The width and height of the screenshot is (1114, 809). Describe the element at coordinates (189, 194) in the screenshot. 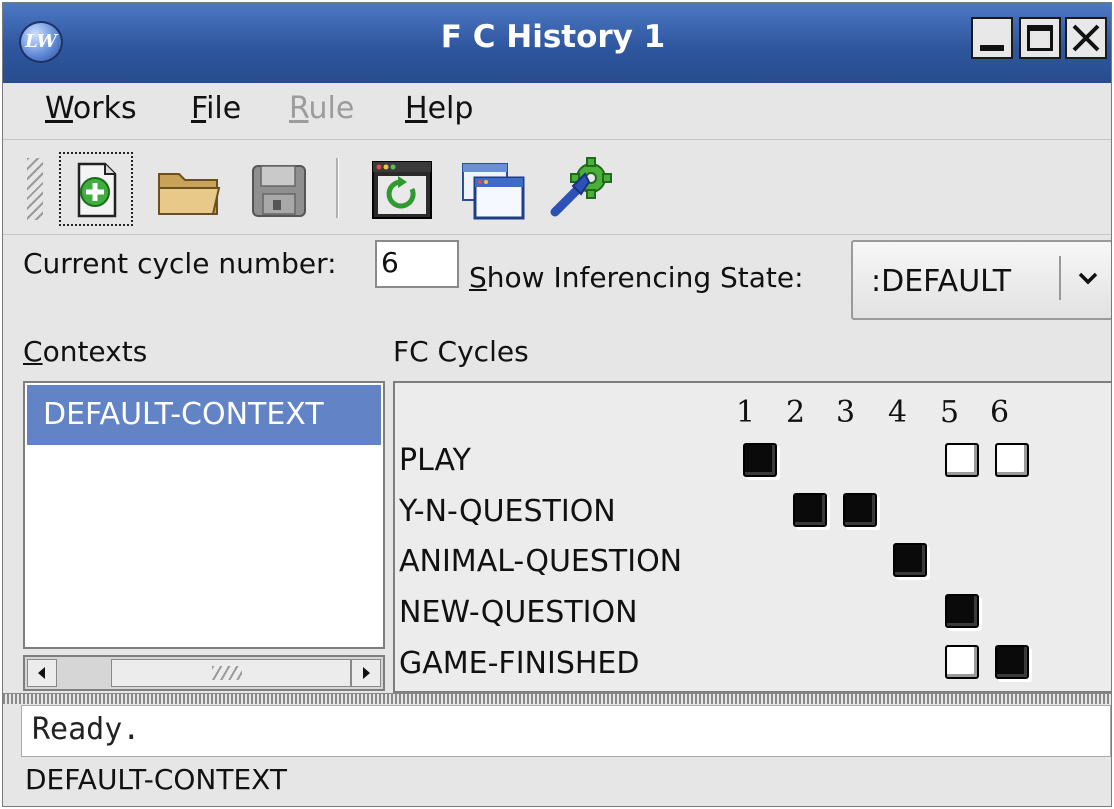

I see `open-folder-icon` at that location.